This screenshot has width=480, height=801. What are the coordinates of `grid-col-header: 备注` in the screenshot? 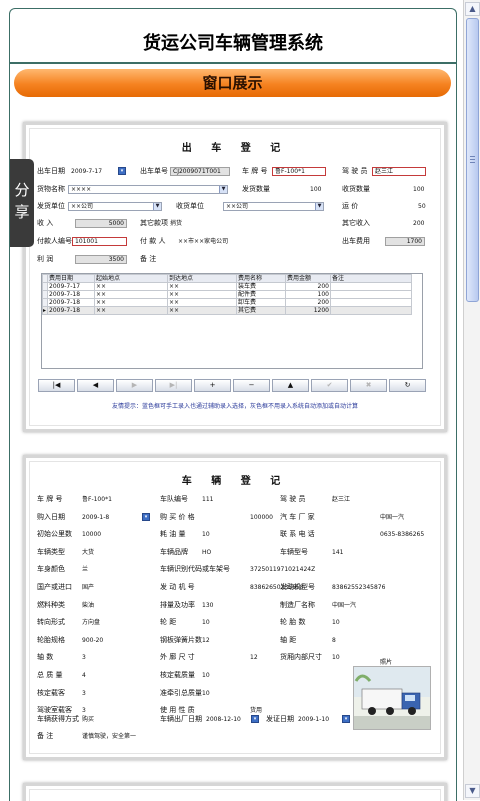 It's located at (371, 278).